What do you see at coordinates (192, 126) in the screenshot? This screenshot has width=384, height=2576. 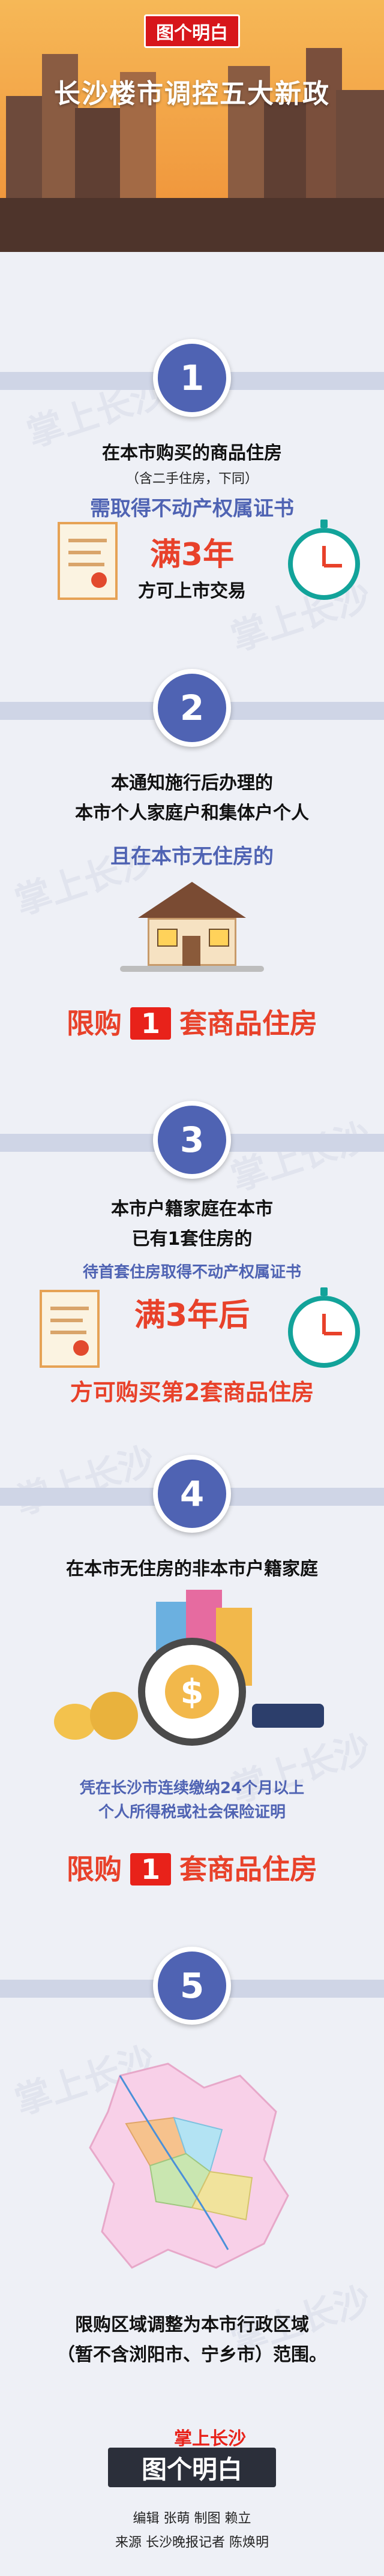 I see `header-banner: 图个明白 长沙楼市调控五大新政` at bounding box center [192, 126].